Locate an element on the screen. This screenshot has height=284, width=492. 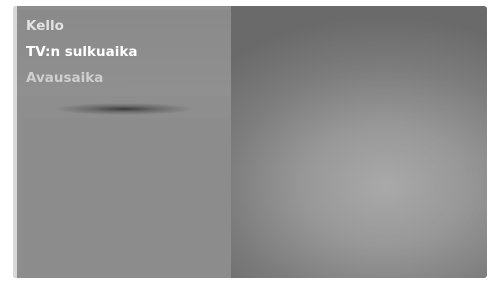
menu-list: Kello TV:n sulkuaika Avausaika is located at coordinates (124, 53).